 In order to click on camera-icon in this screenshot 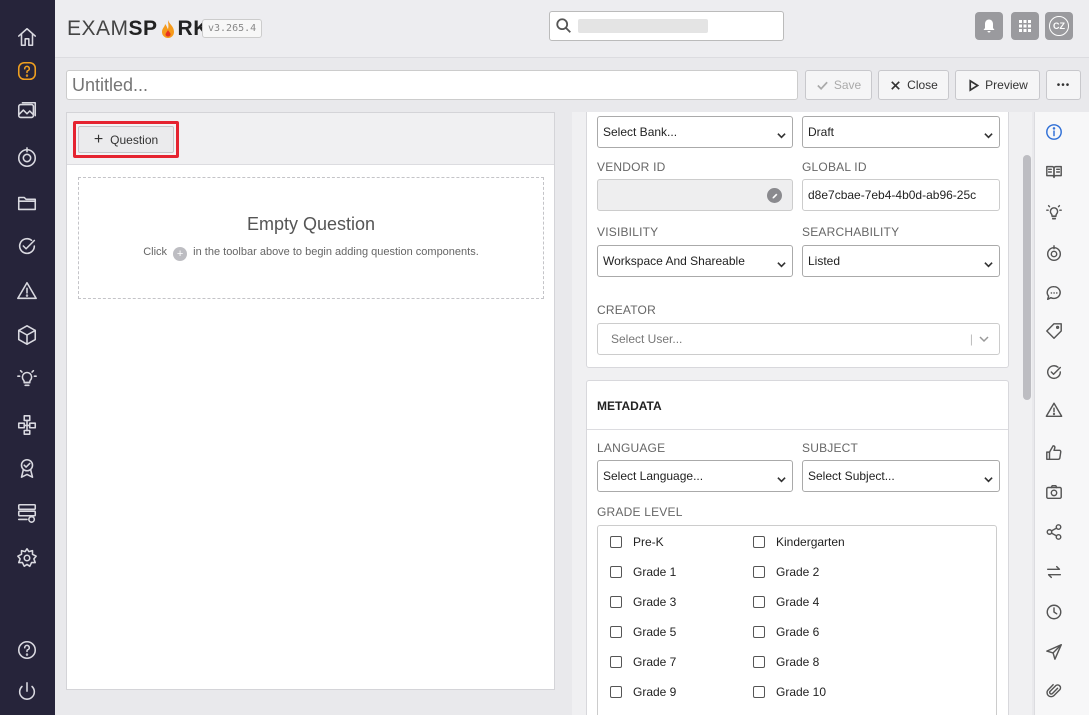, I will do `click(1054, 492)`.